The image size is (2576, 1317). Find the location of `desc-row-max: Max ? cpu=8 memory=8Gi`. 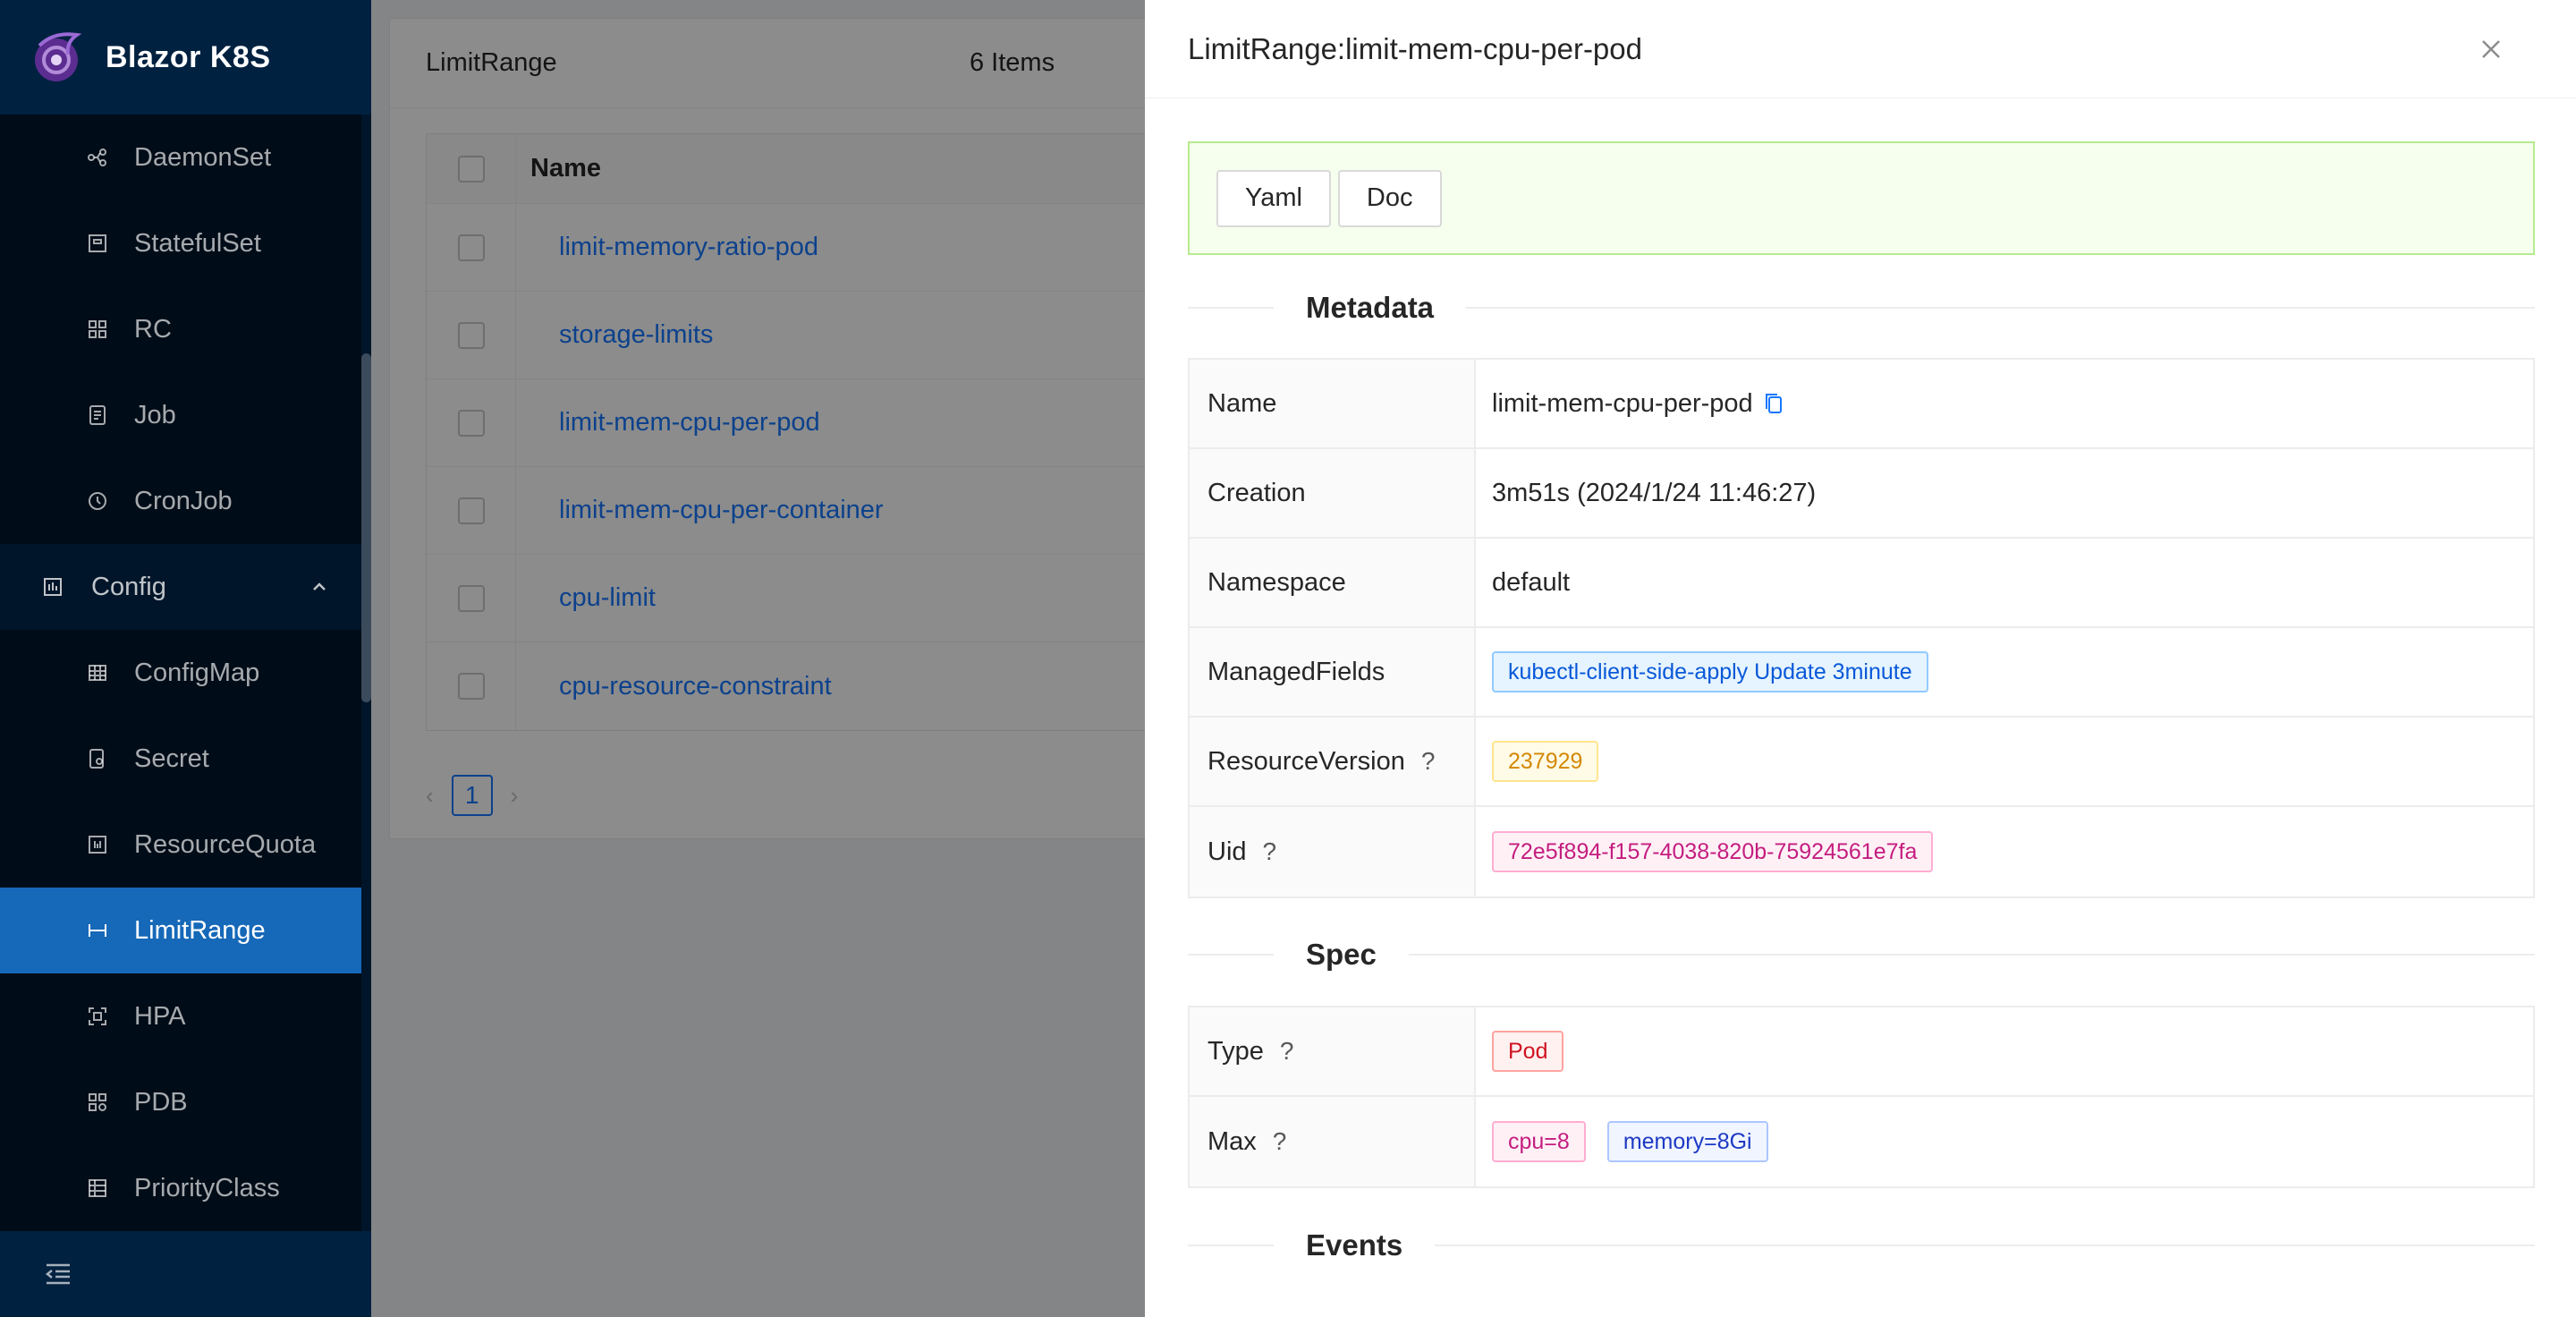

desc-row-max: Max ? cpu=8 memory=8Gi is located at coordinates (1861, 1141).